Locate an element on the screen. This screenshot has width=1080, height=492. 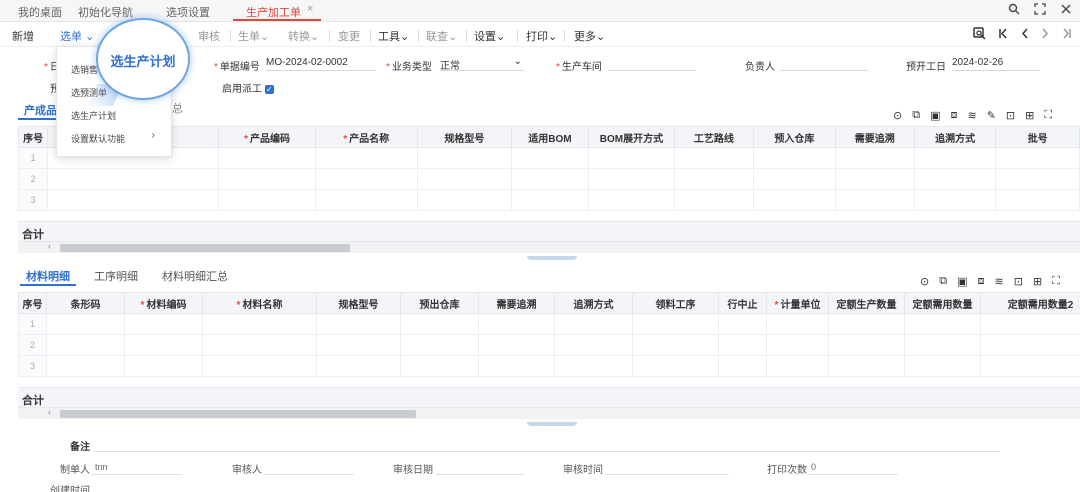
audit-button: 审核 is located at coordinates (209, 36).